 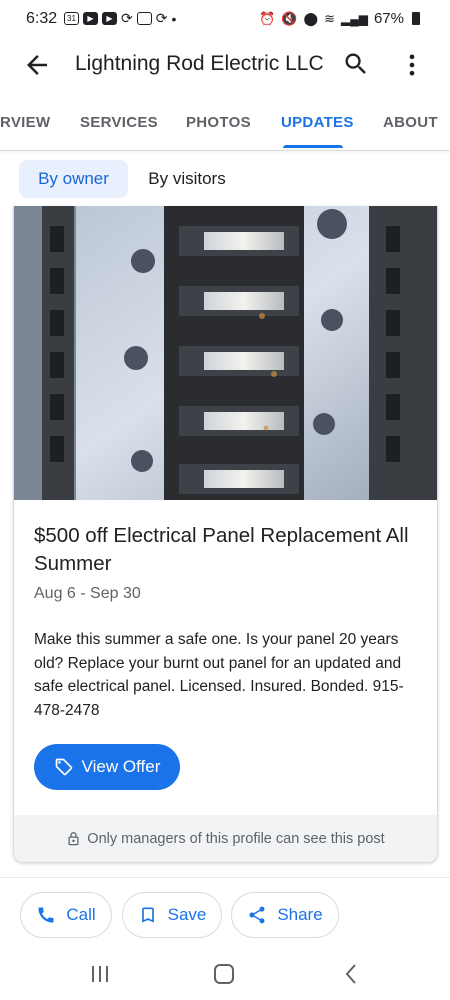 I want to click on search-icon, so click(x=356, y=64).